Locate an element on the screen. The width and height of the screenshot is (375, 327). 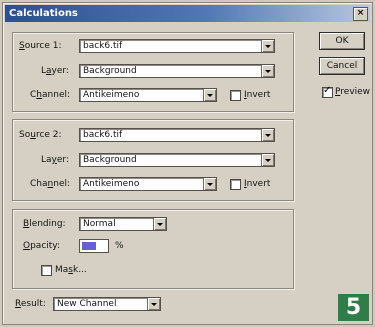
result-value: New Channel is located at coordinates (87, 304).